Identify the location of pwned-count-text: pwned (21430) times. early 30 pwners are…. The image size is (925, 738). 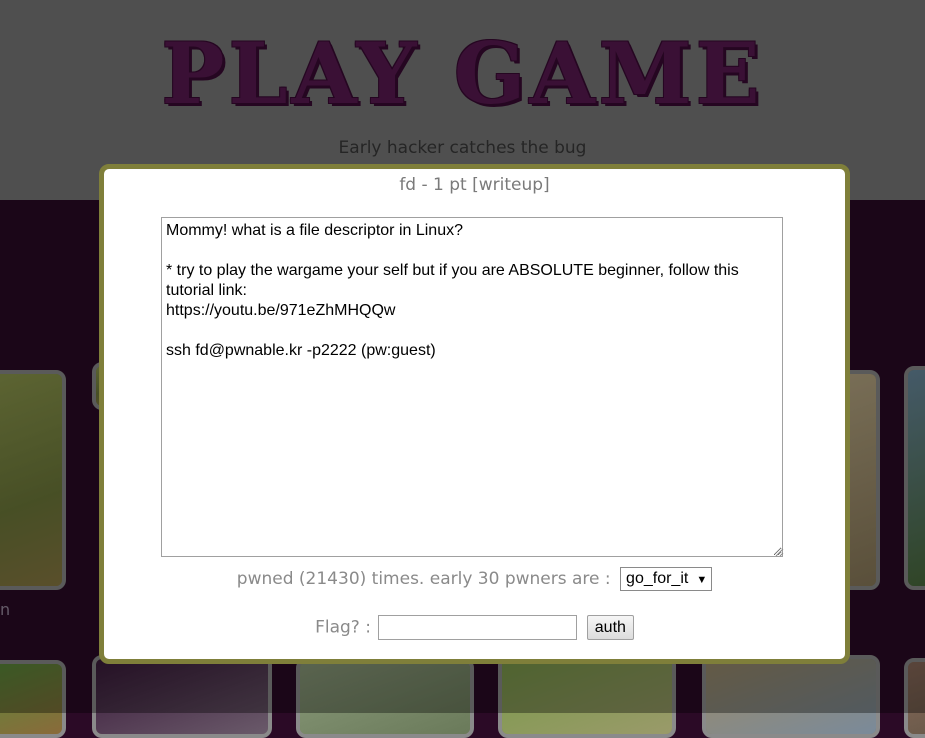
(423, 579).